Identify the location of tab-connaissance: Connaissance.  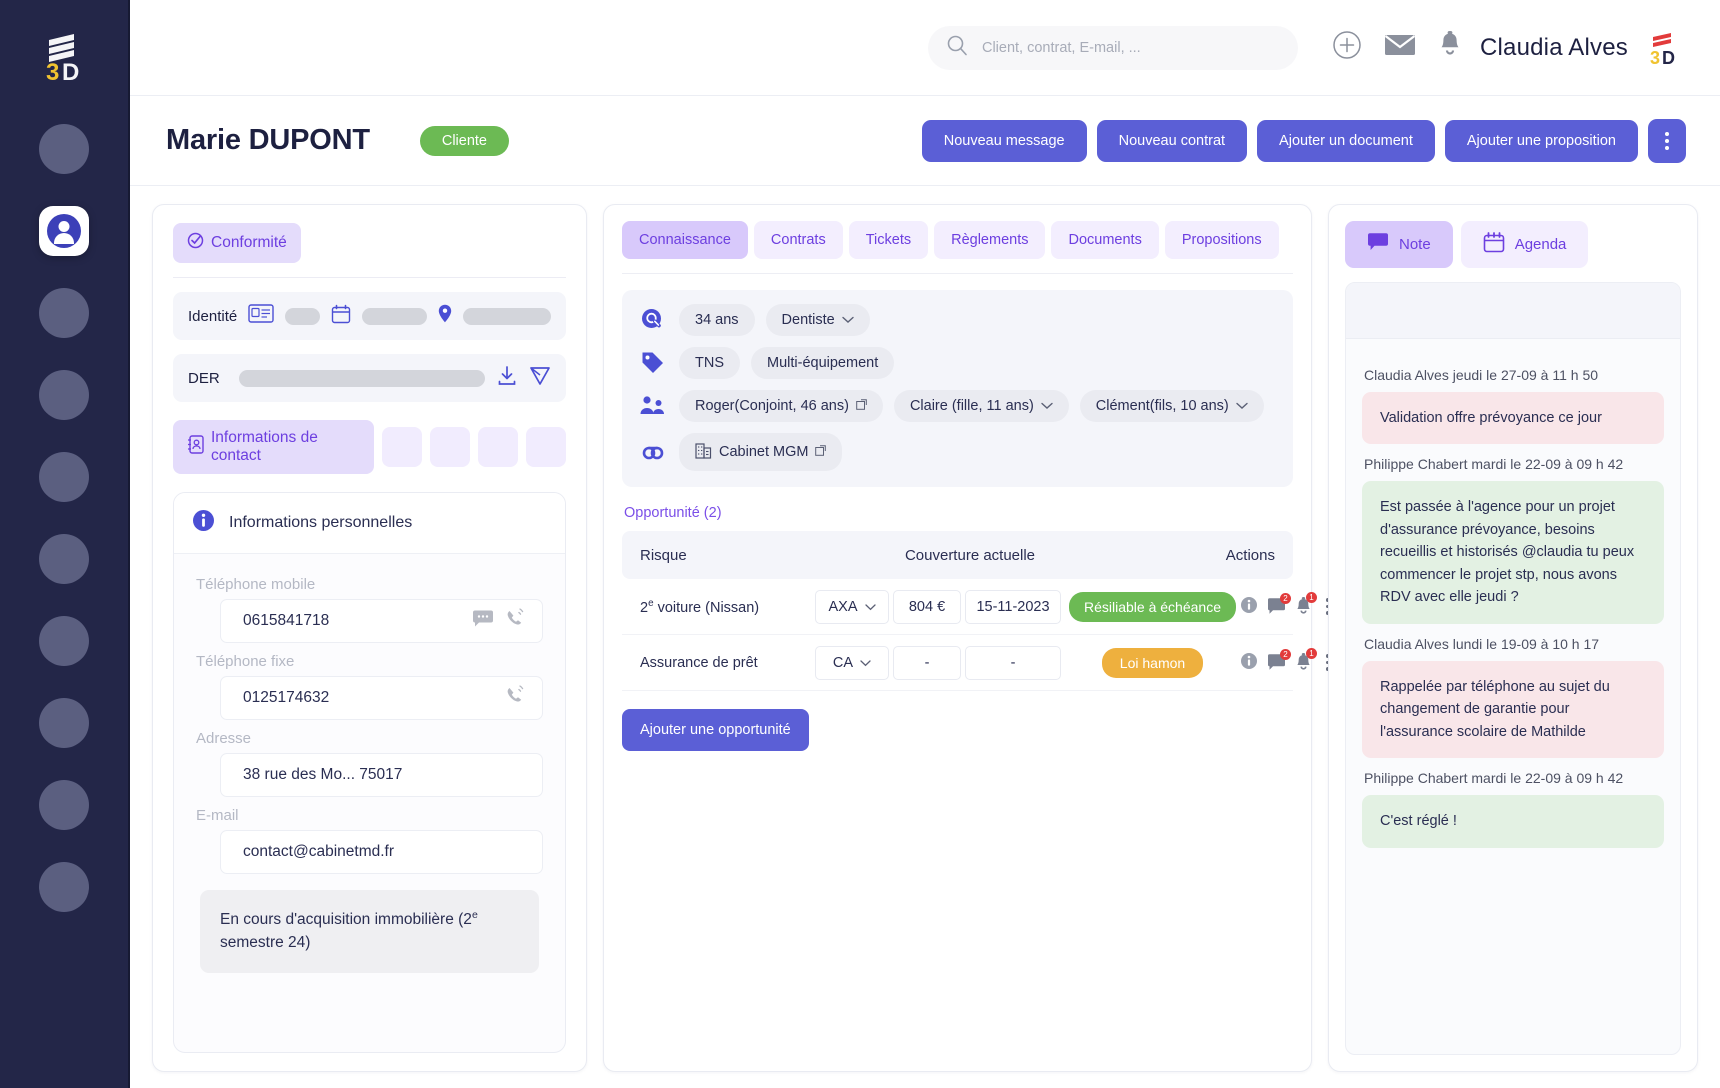
(685, 240).